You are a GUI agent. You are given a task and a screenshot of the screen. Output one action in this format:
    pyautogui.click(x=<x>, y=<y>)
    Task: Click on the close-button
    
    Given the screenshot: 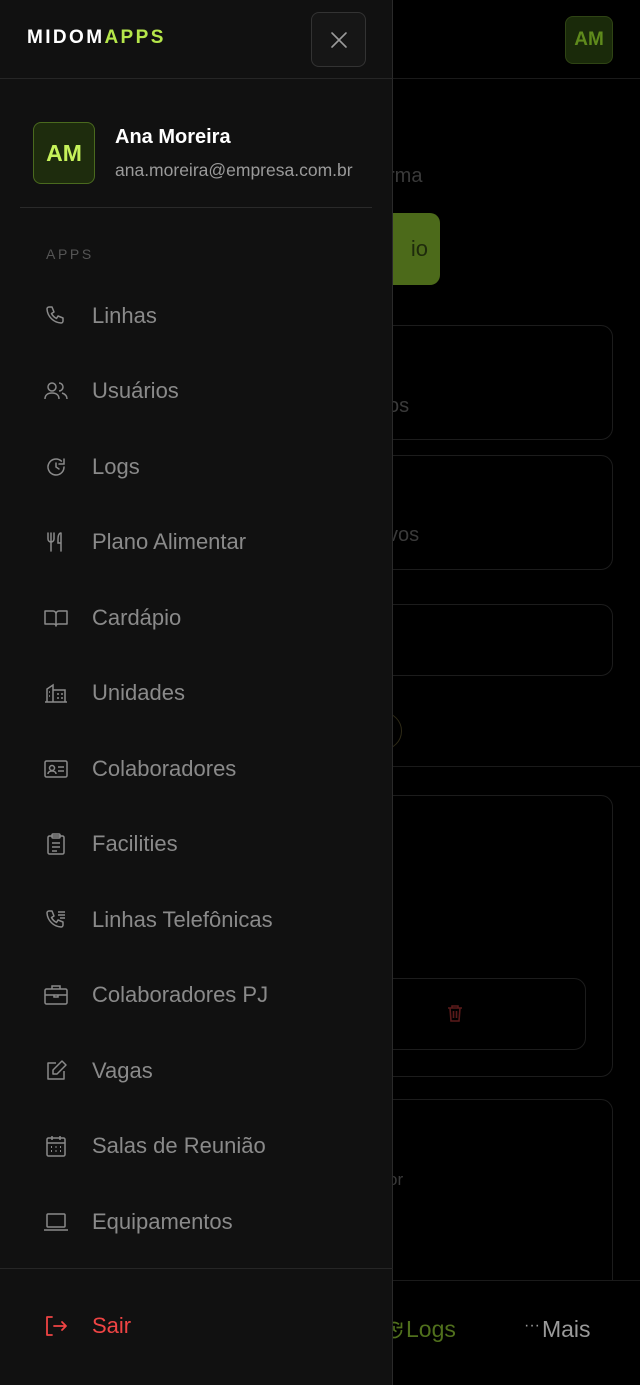 What is the action you would take?
    pyautogui.click(x=338, y=39)
    